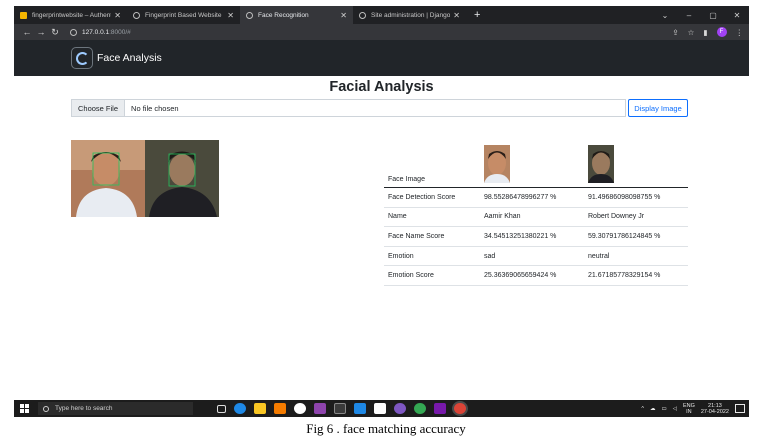 The image size is (772, 442). I want to click on tab-title: fingerprintwebsite – Authenticati, so click(71, 15).